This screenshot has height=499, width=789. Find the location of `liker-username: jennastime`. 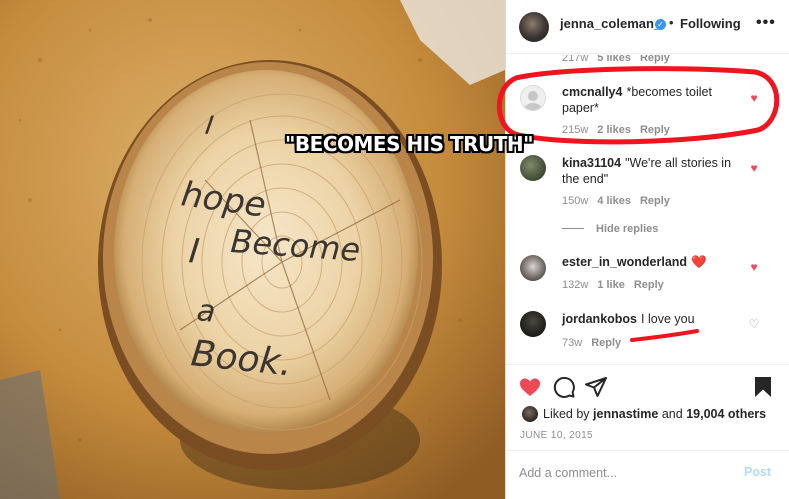

liker-username: jennastime is located at coordinates (625, 414).